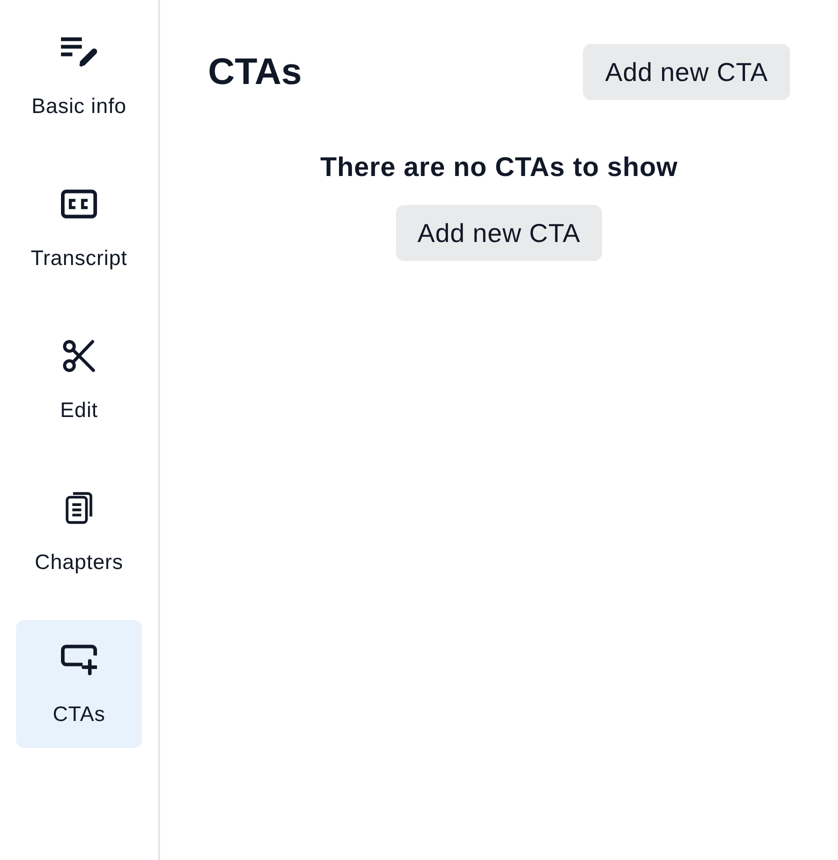  What do you see at coordinates (499, 167) in the screenshot?
I see `empty-state-message: There are no CTAs to show` at bounding box center [499, 167].